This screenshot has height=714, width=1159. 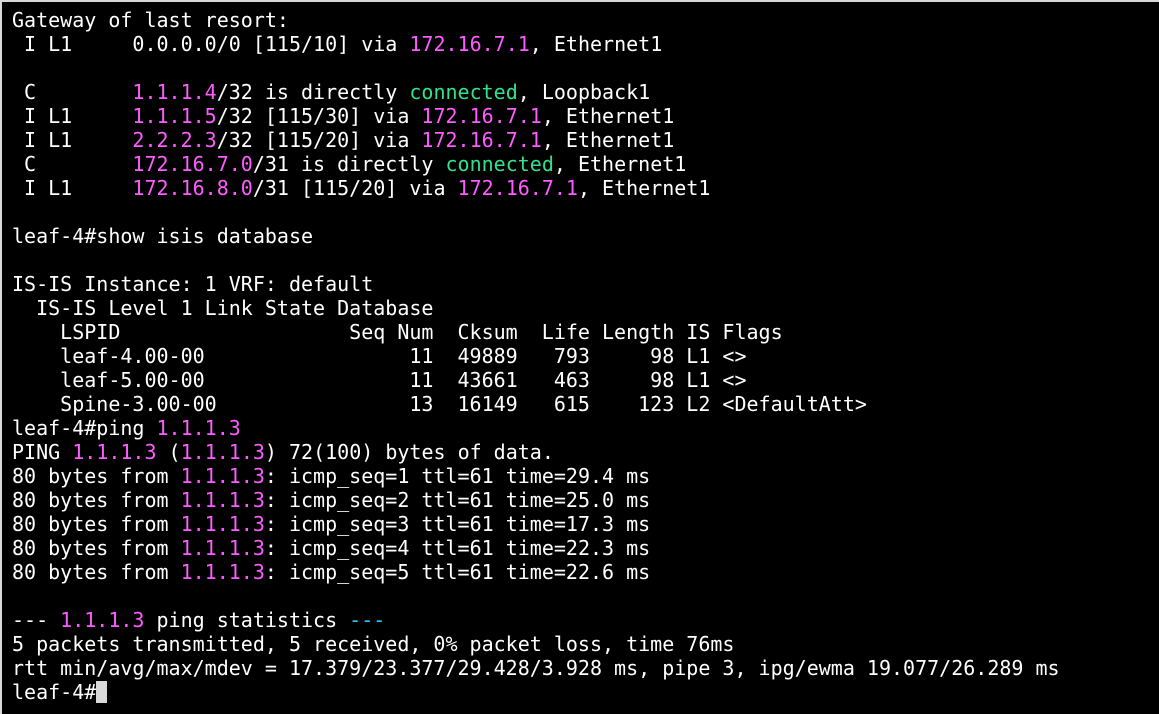 I want to click on text-segment: , Loopback1, so click(x=584, y=92).